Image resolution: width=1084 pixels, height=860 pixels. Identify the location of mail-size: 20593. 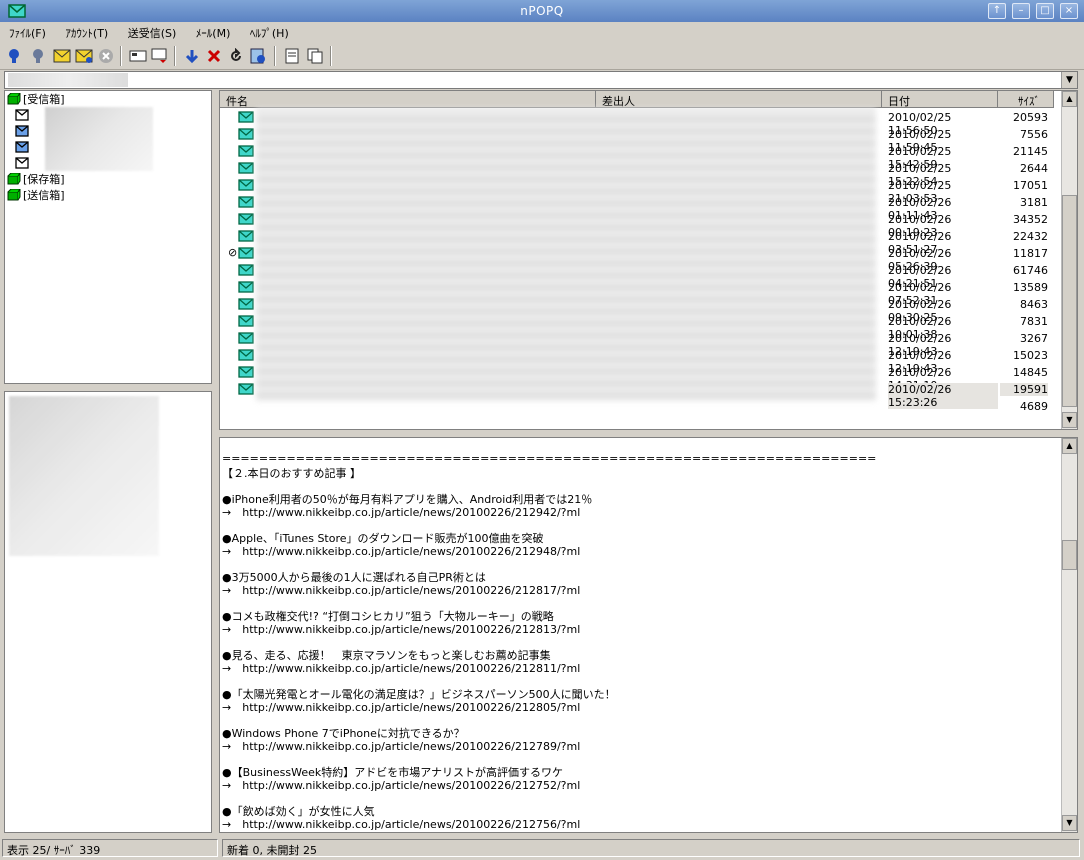
(1030, 117).